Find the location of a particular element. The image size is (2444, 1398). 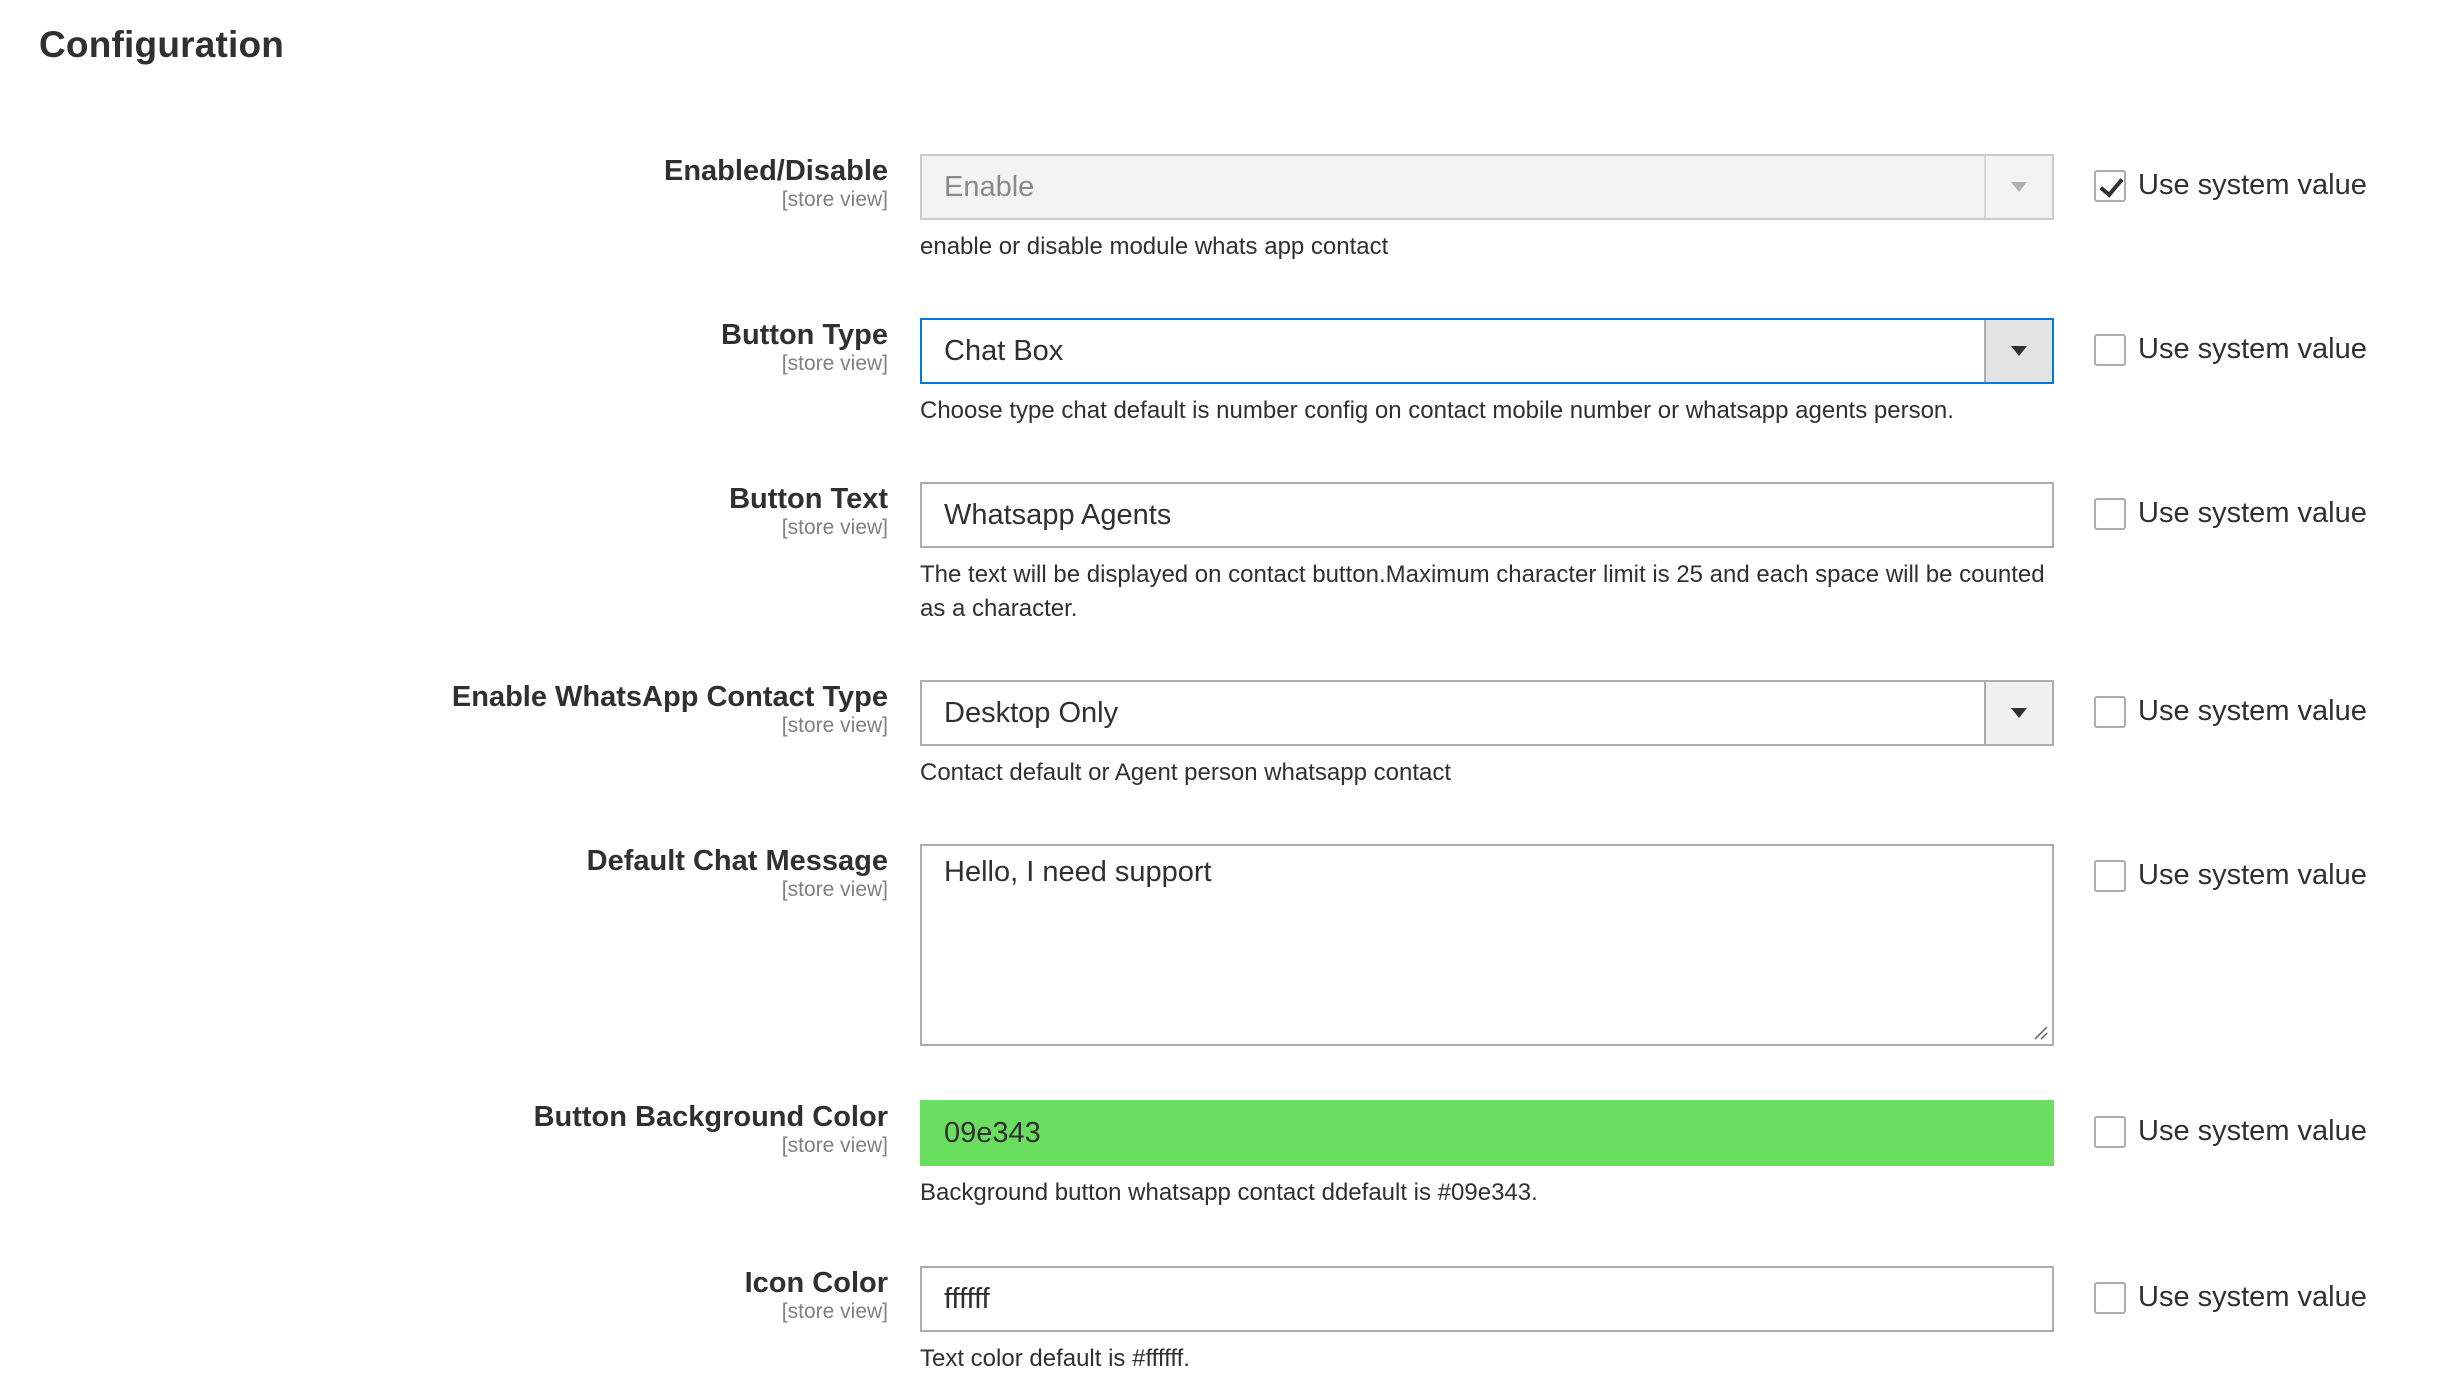

icon-color-input: ffffff is located at coordinates (1487, 1299).